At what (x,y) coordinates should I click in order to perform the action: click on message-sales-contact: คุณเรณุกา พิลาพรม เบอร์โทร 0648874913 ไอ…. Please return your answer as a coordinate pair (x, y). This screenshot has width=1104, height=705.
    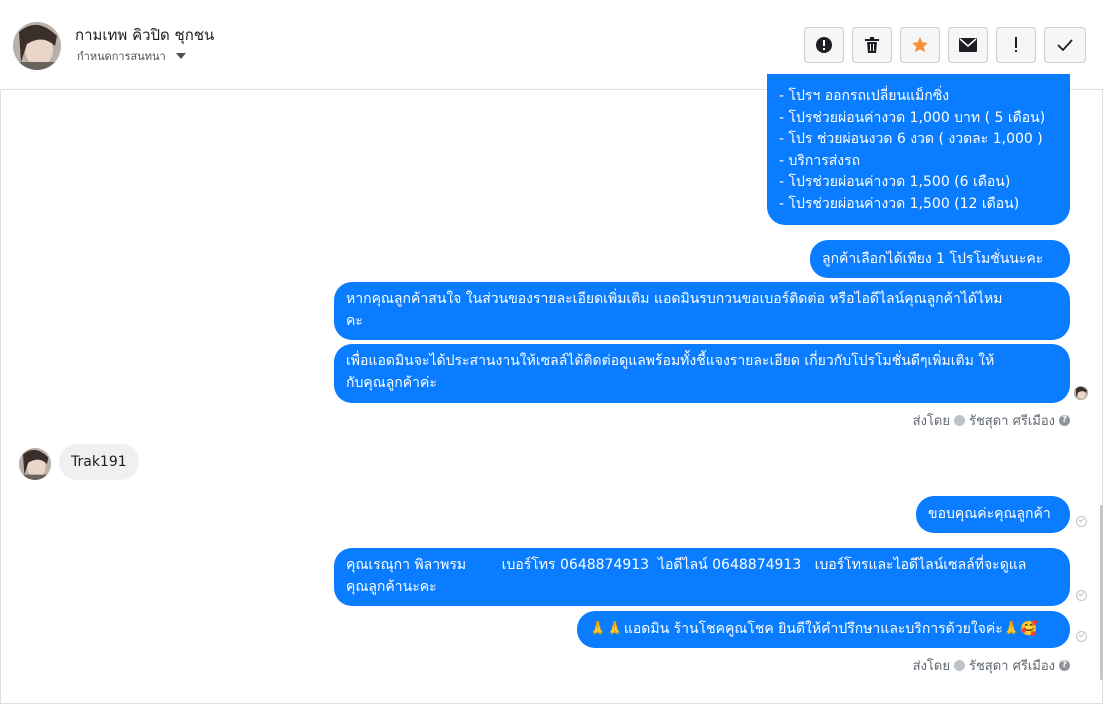
    Looking at the image, I should click on (702, 577).